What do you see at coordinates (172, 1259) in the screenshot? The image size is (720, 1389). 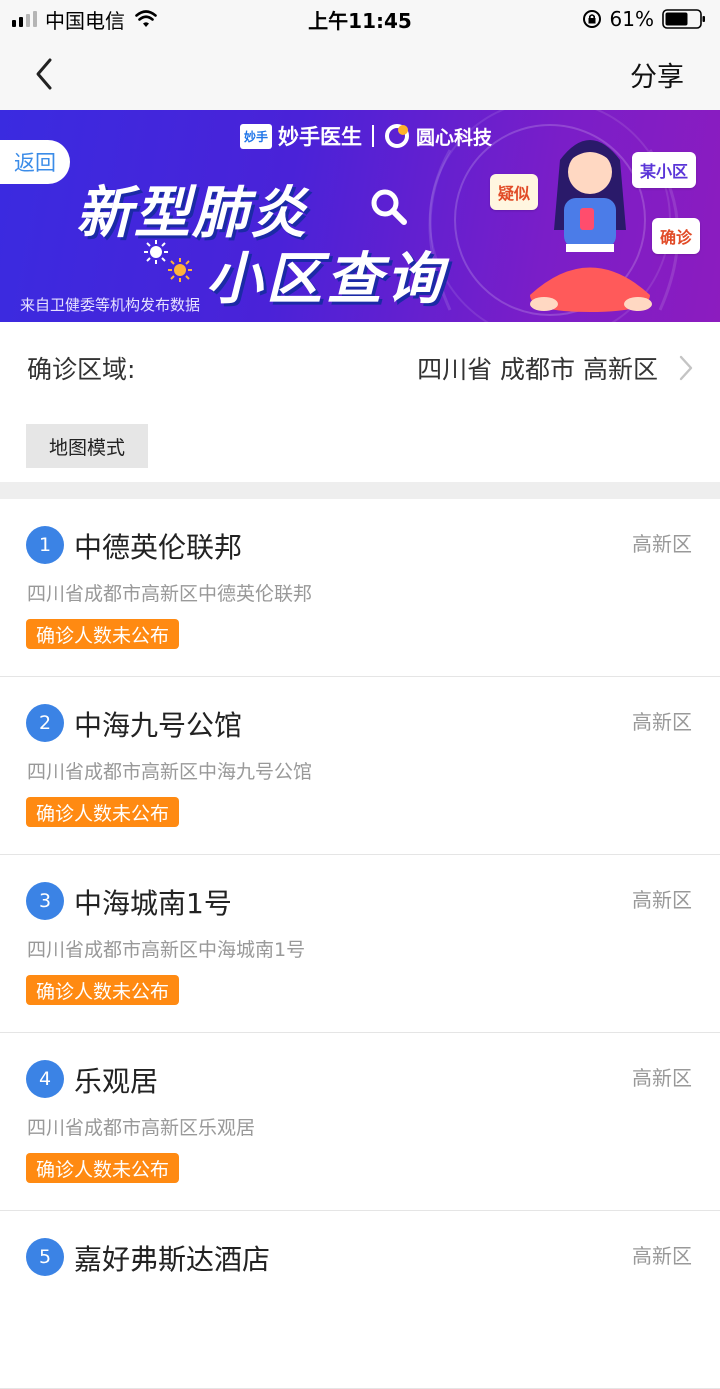 I see `community-name: 嘉好弗斯达酒店` at bounding box center [172, 1259].